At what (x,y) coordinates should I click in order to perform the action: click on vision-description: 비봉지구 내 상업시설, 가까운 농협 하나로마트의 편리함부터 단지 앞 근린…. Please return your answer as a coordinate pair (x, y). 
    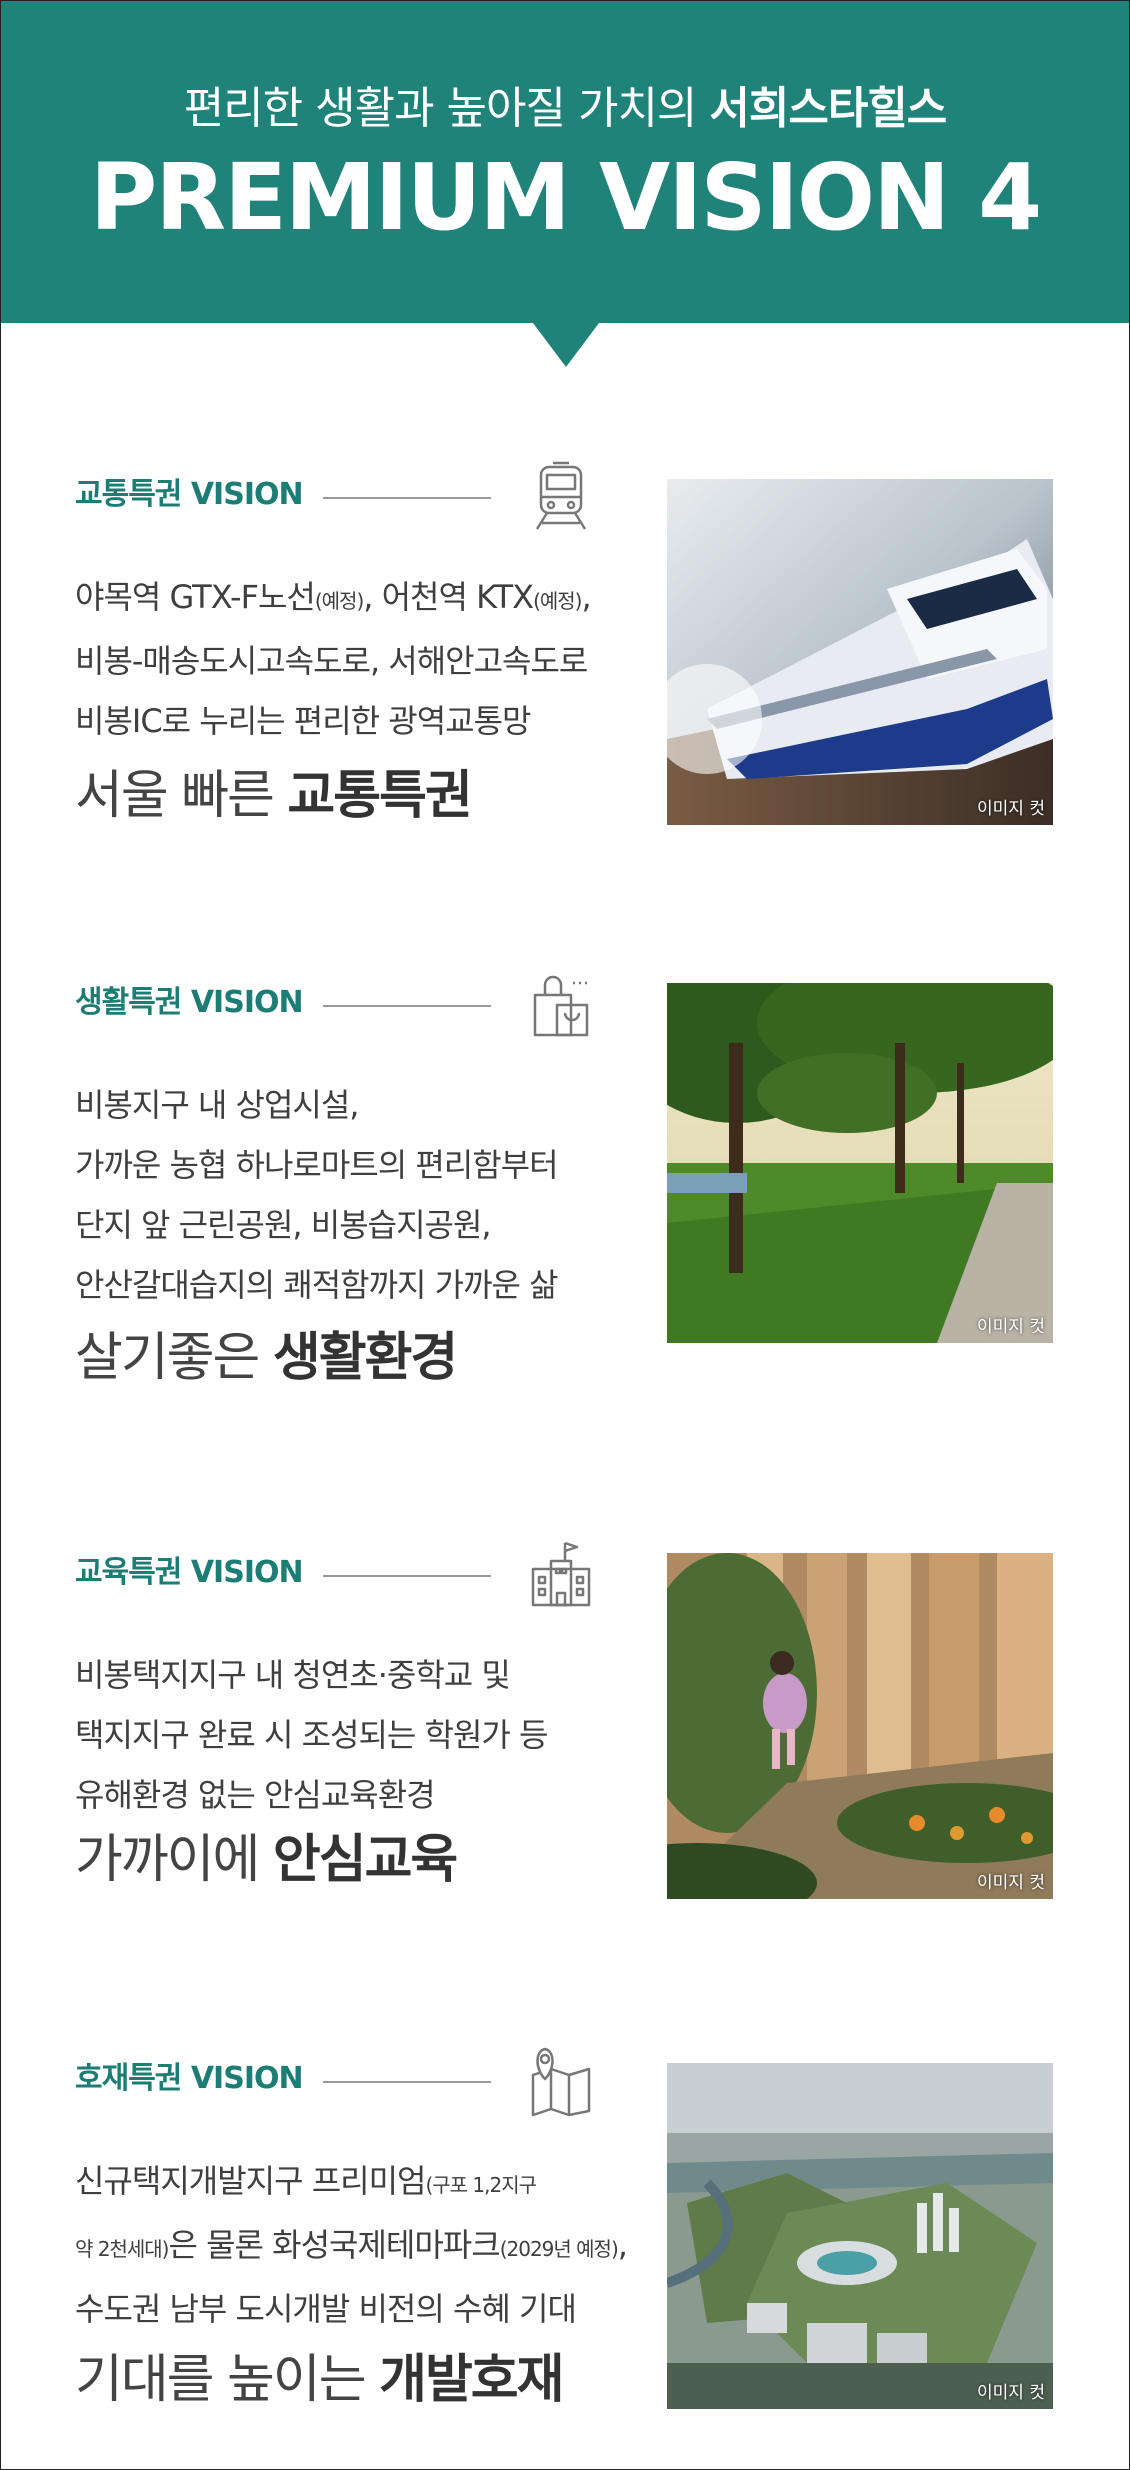
    Looking at the image, I should click on (317, 1195).